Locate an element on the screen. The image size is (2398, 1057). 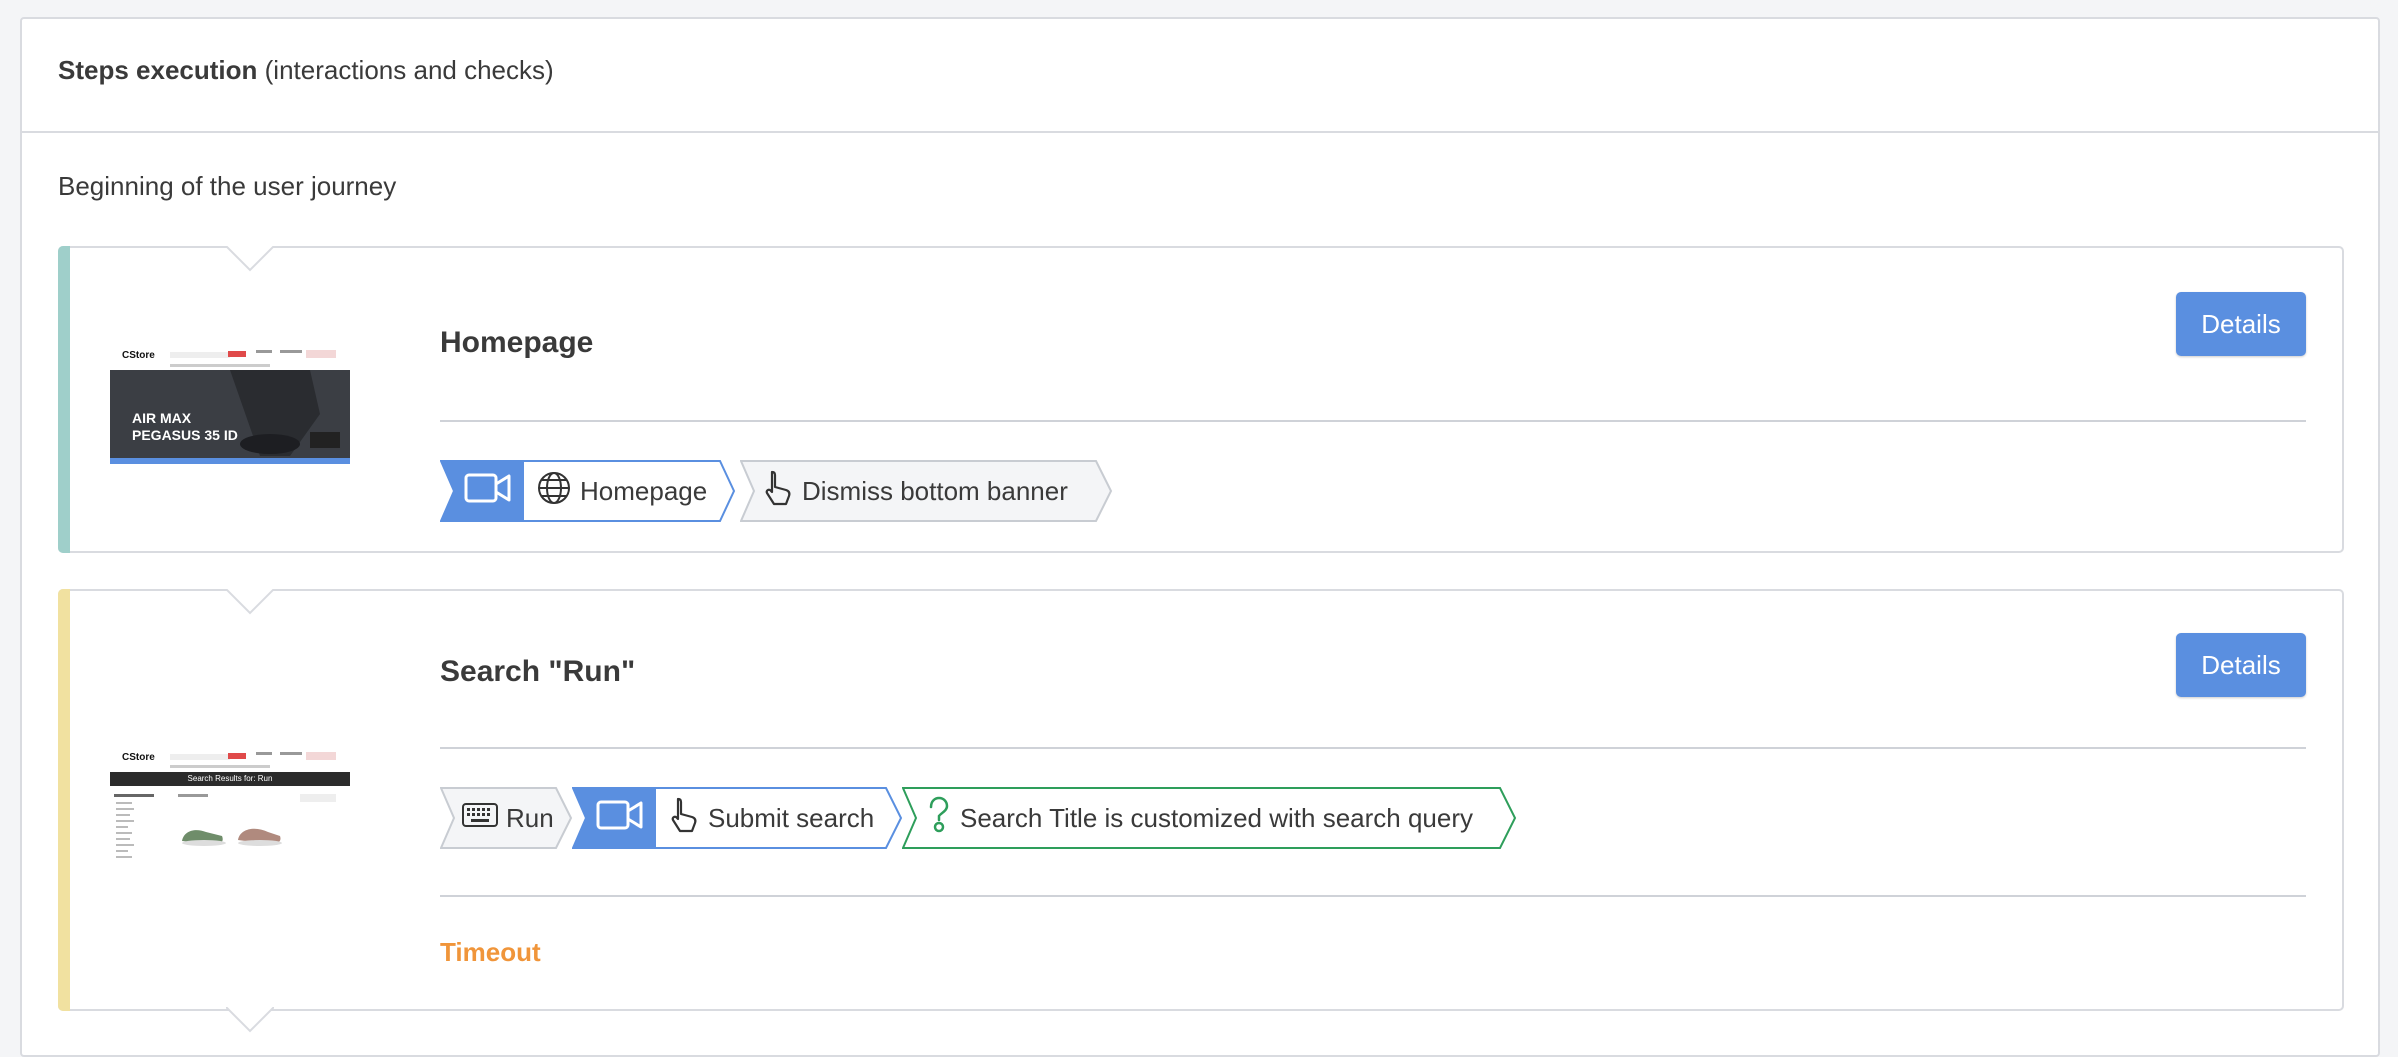
click-chip: Submit search is located at coordinates (772, 818).